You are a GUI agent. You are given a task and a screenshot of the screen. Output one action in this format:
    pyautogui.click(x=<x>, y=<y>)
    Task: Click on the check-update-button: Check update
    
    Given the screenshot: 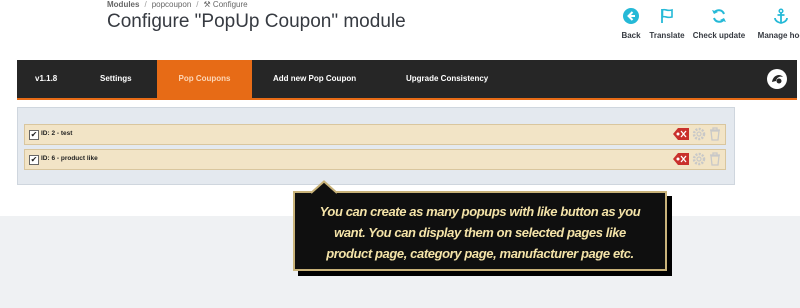 What is the action you would take?
    pyautogui.click(x=719, y=24)
    